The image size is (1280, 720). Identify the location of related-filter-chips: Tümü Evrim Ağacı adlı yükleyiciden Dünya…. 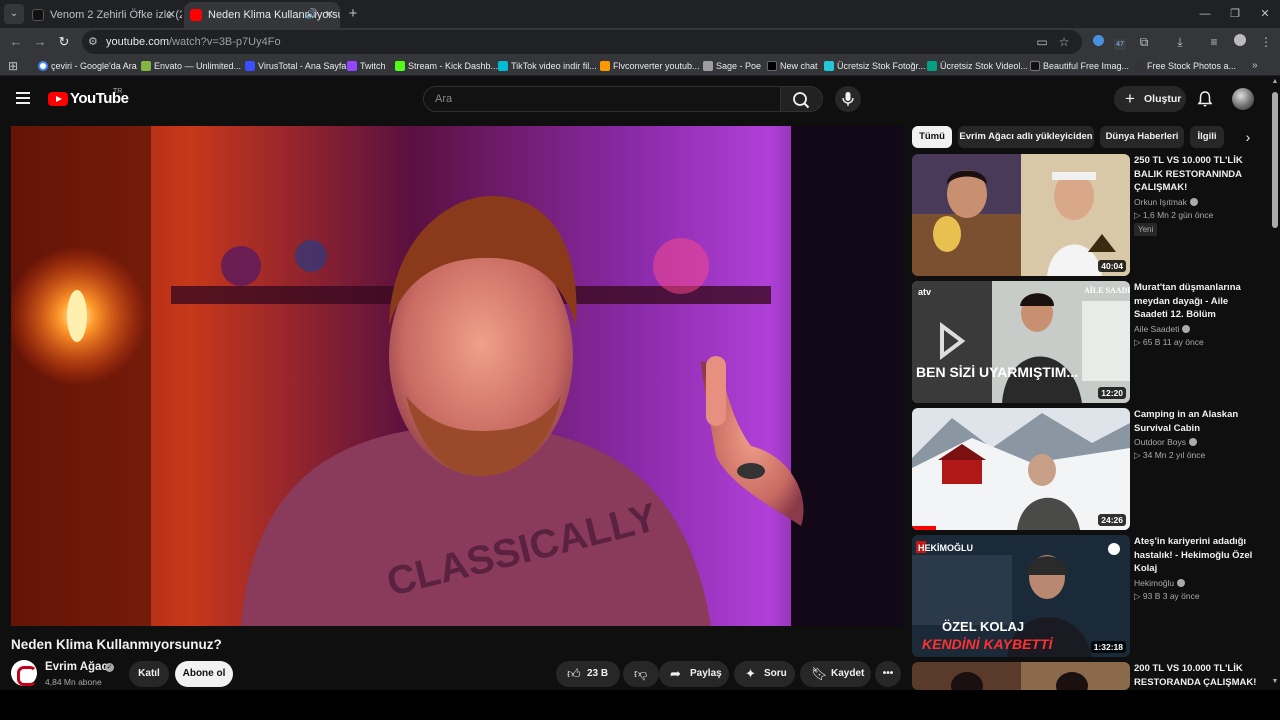
(1087, 137).